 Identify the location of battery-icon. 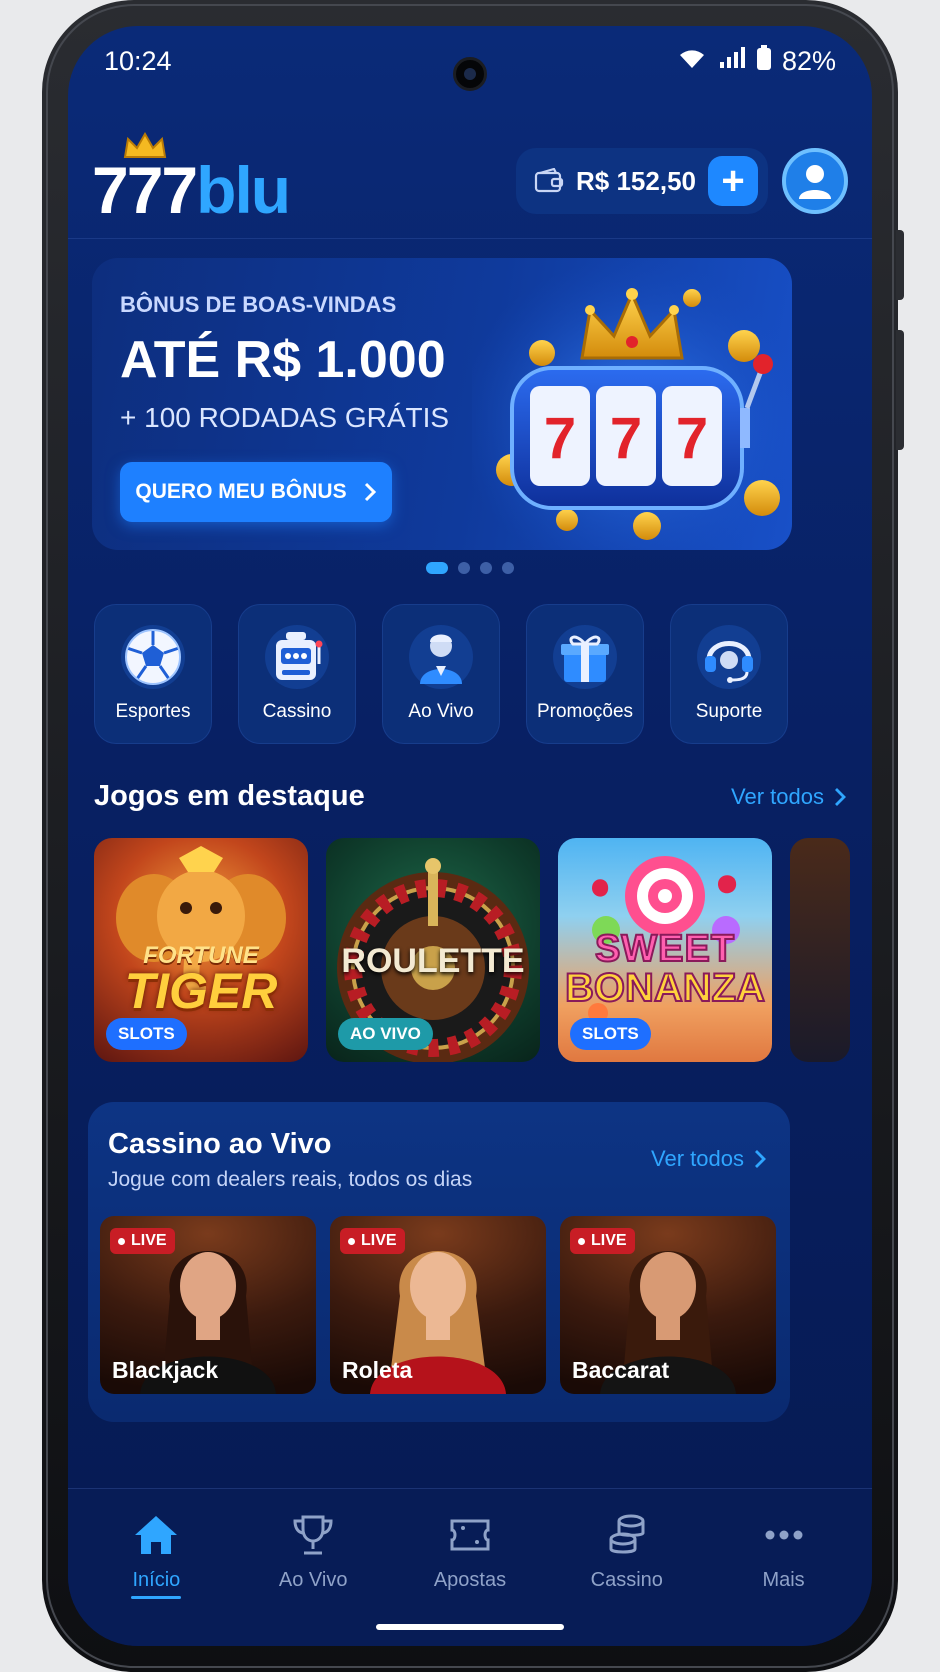
(764, 61).